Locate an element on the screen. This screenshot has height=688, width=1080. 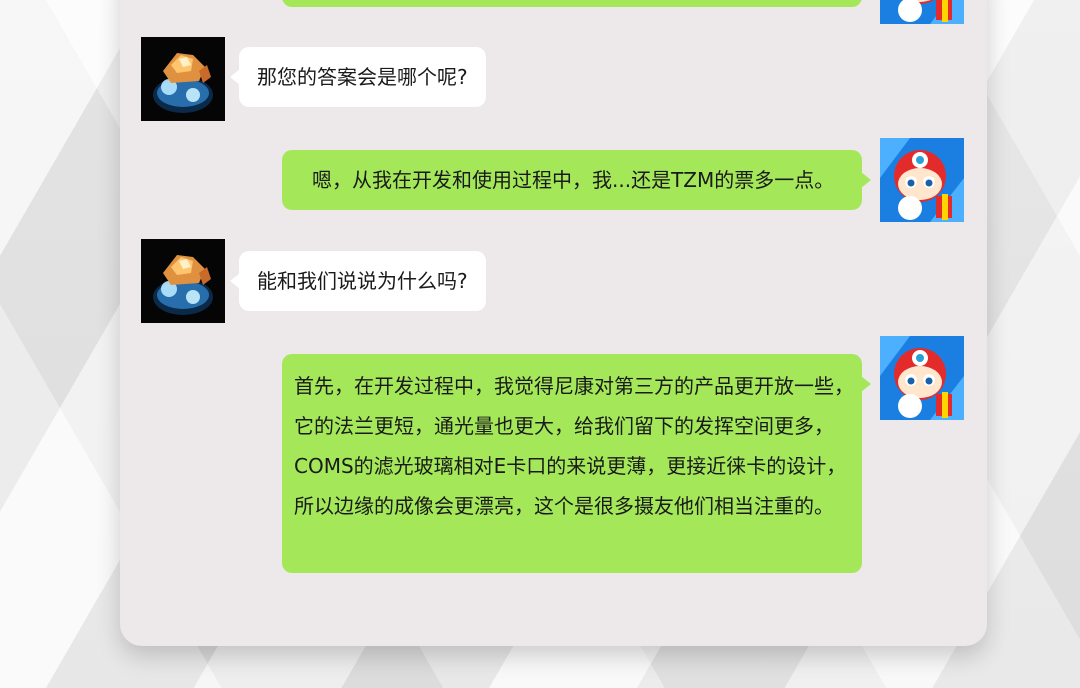
message-text: 嗯，从我在开发和使用过程中，我...还是TZM的票多一点。 is located at coordinates (573, 180).